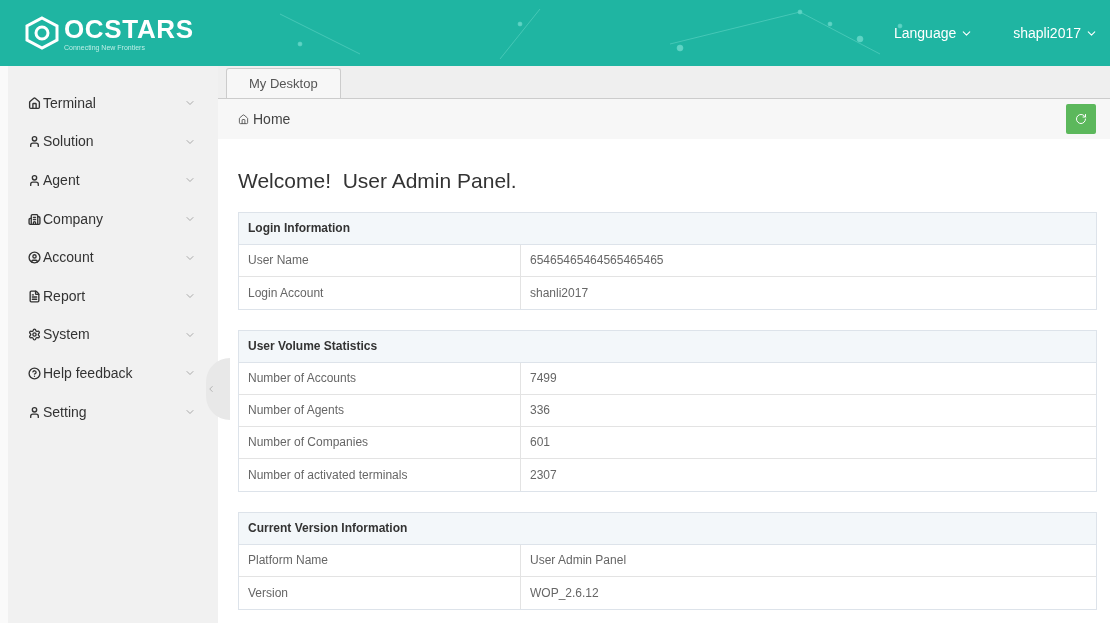  Describe the element at coordinates (378, 181) in the screenshot. I see `welcome-heading: Welcome! User Admin Panel.` at that location.